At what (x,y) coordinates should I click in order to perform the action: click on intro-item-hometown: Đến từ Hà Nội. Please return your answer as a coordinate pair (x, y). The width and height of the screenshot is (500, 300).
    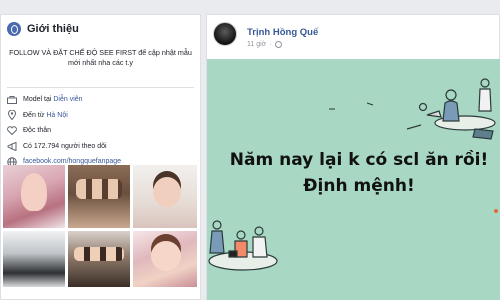
    Looking at the image, I should click on (103, 116).